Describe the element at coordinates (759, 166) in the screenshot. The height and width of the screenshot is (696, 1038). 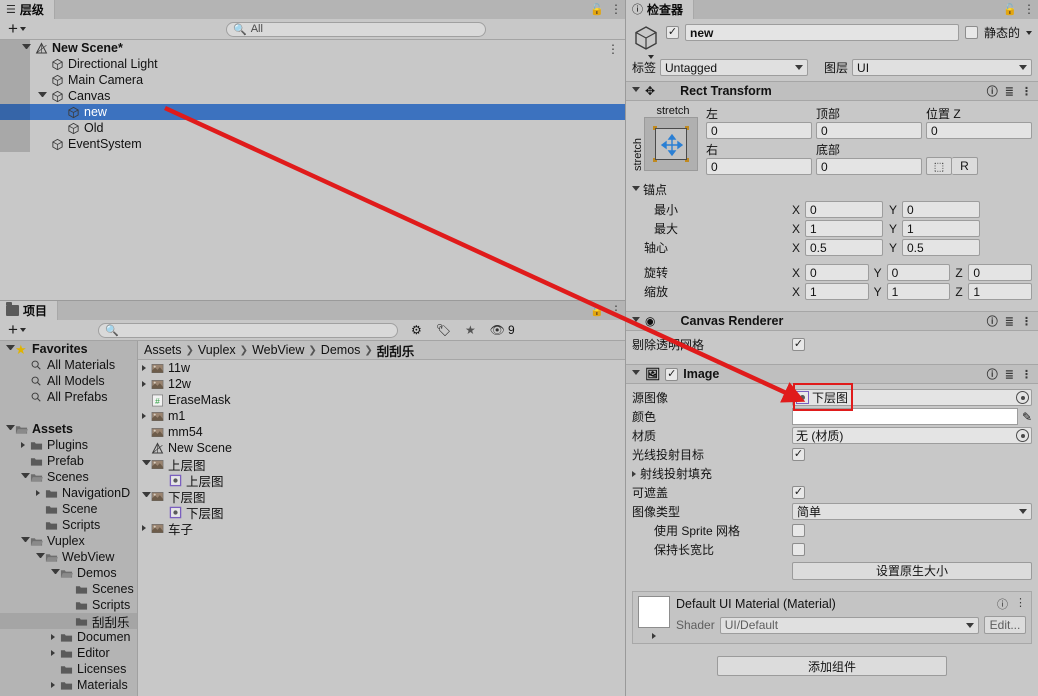
I see `right-input: 0` at that location.